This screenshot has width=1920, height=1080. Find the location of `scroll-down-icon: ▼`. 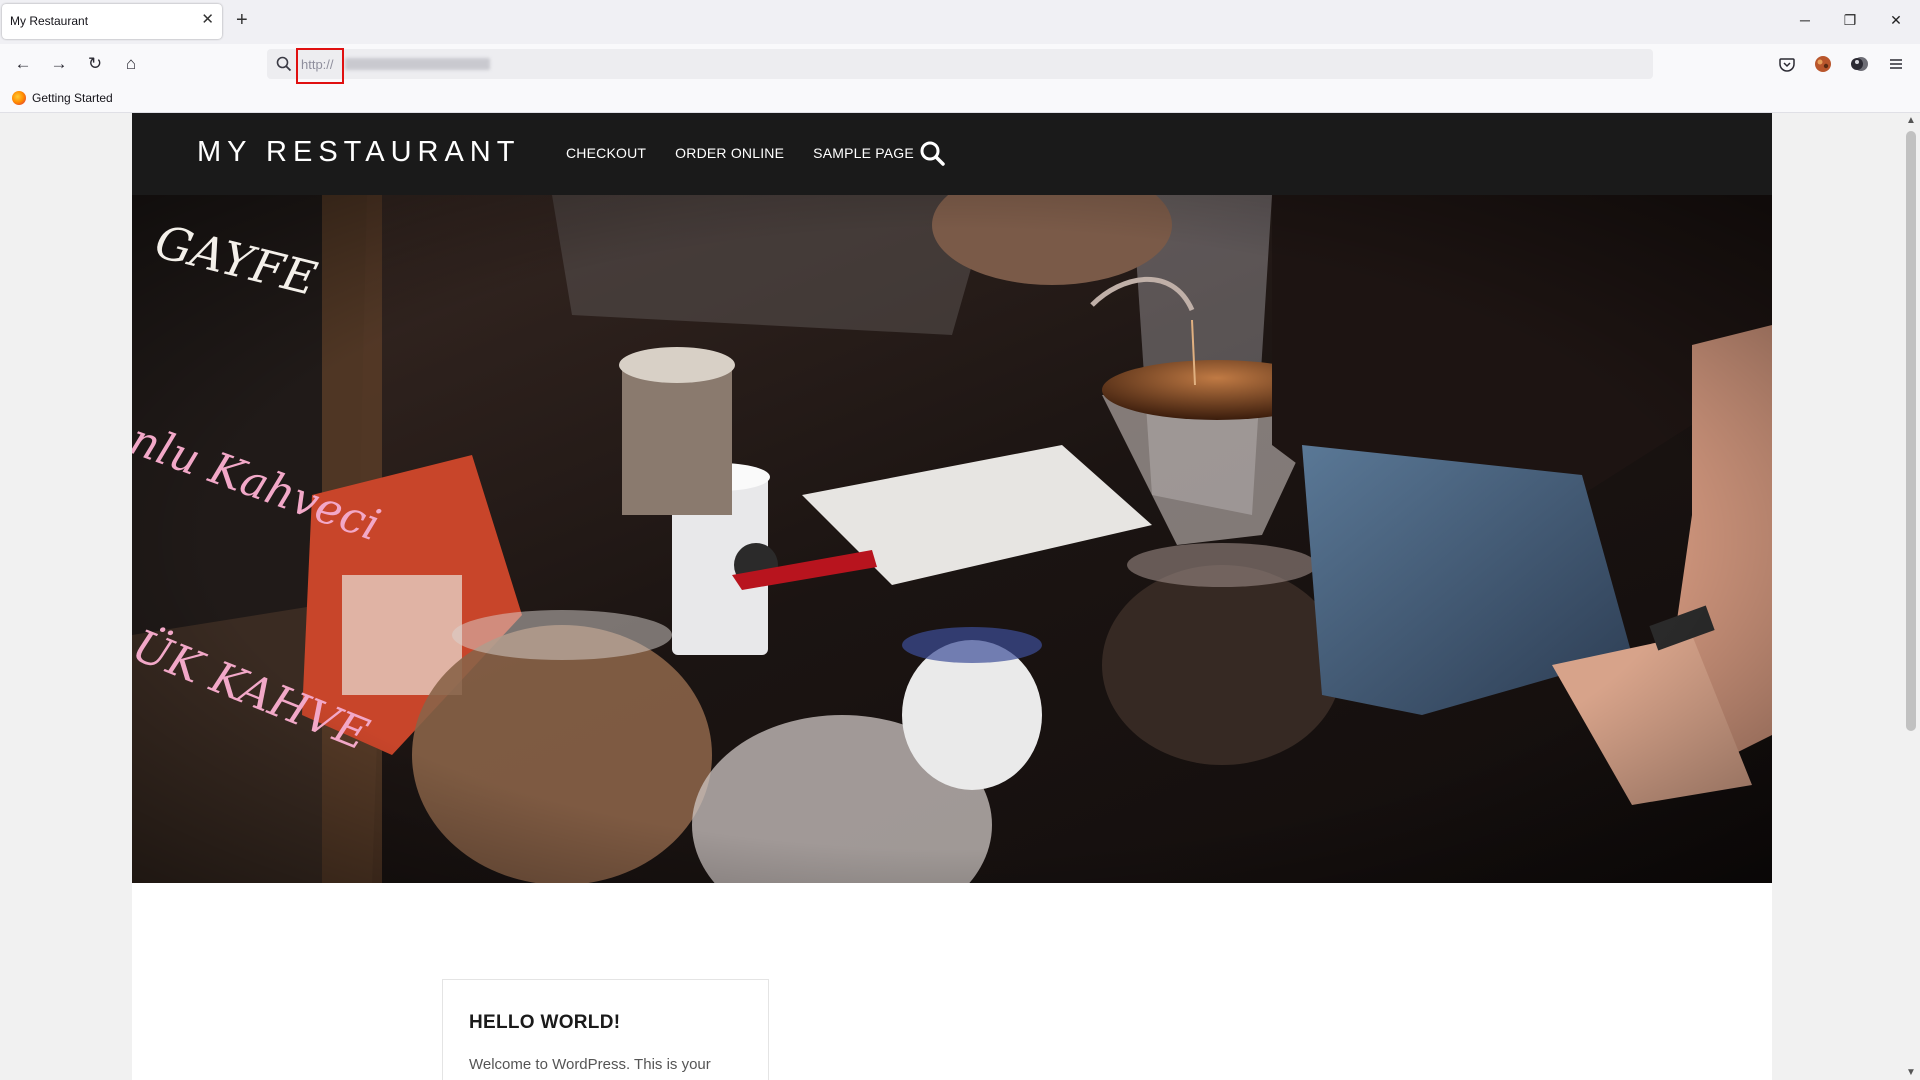

scroll-down-icon: ▼ is located at coordinates (1911, 1072).